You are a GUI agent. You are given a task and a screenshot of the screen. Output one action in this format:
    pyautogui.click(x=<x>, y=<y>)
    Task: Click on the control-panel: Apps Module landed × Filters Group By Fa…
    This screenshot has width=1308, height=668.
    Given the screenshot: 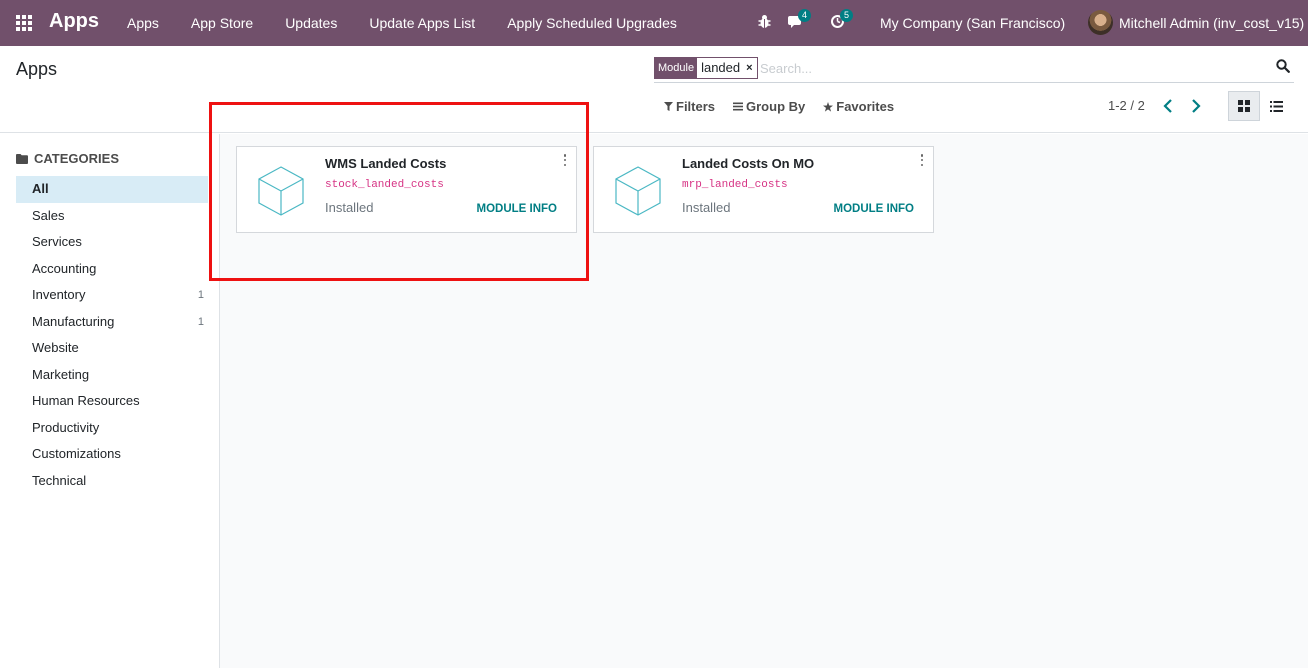 What is the action you would take?
    pyautogui.click(x=654, y=89)
    